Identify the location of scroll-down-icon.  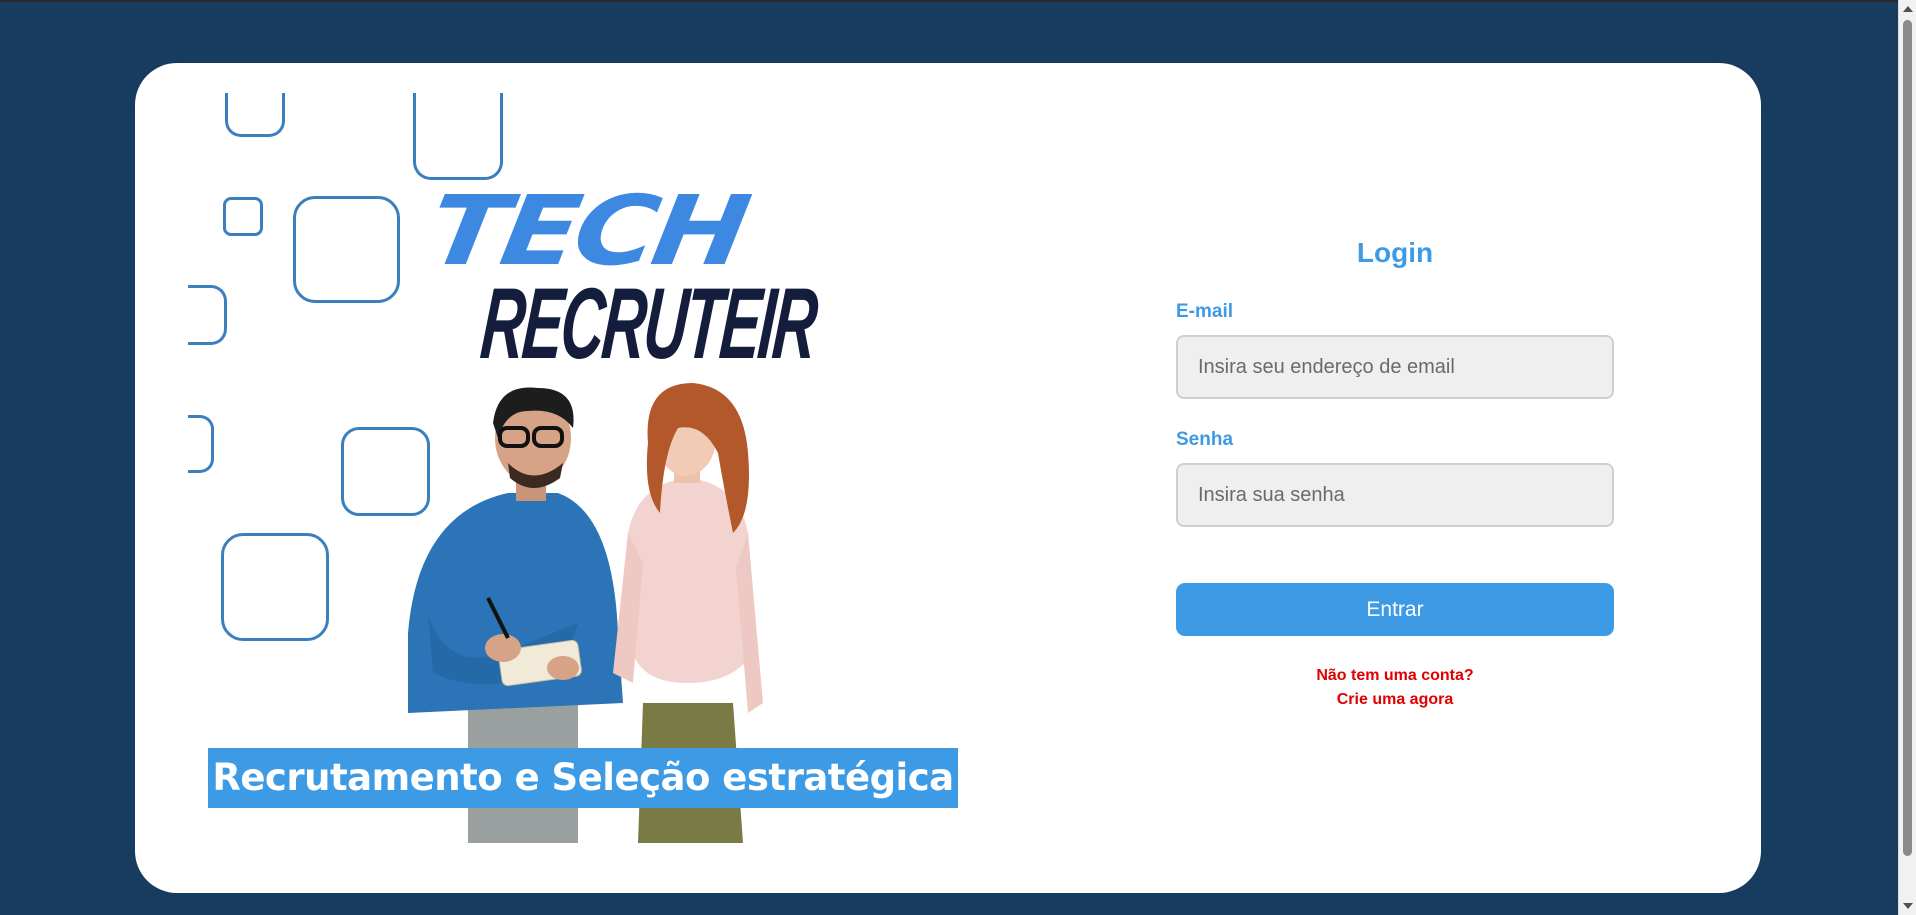
(1908, 906).